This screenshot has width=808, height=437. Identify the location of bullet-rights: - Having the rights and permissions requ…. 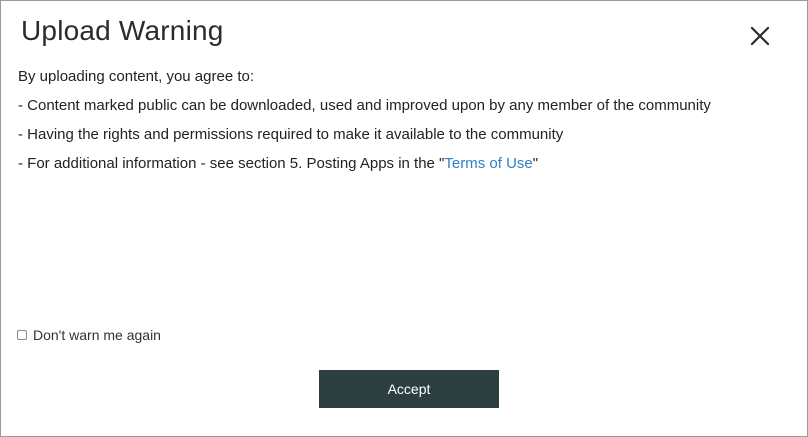
(291, 134).